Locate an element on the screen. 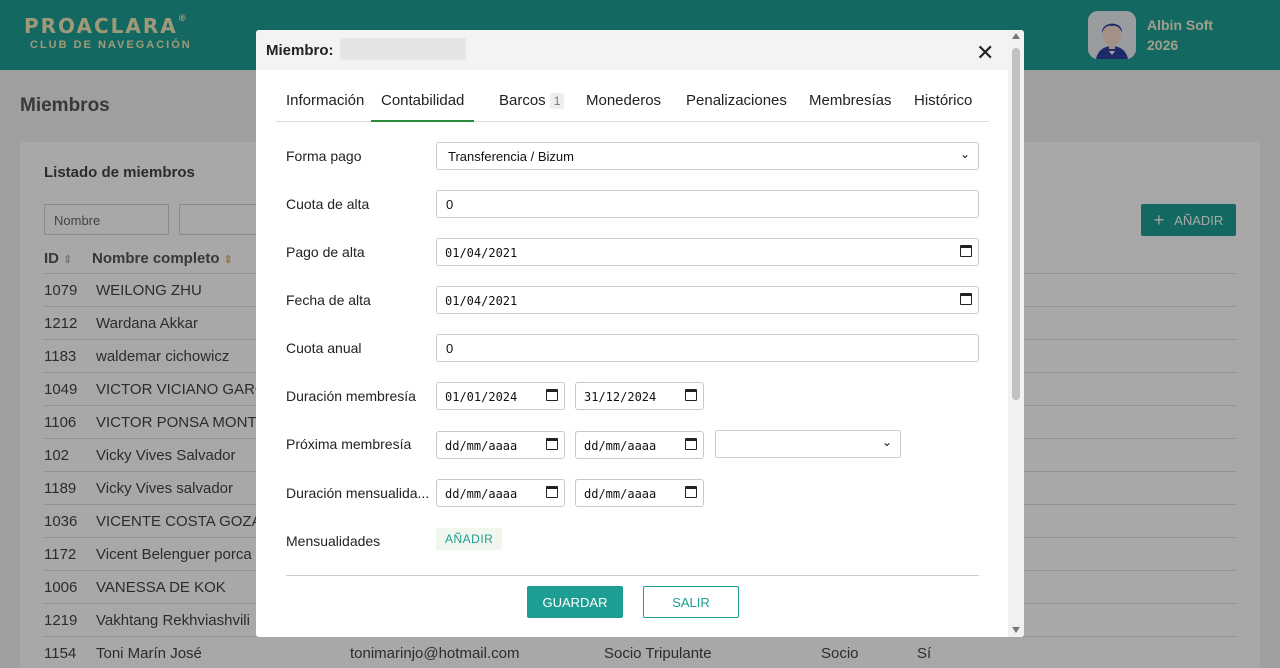 This screenshot has height=668, width=1280. fecha-alta-label: Fecha de alta is located at coordinates (328, 300).